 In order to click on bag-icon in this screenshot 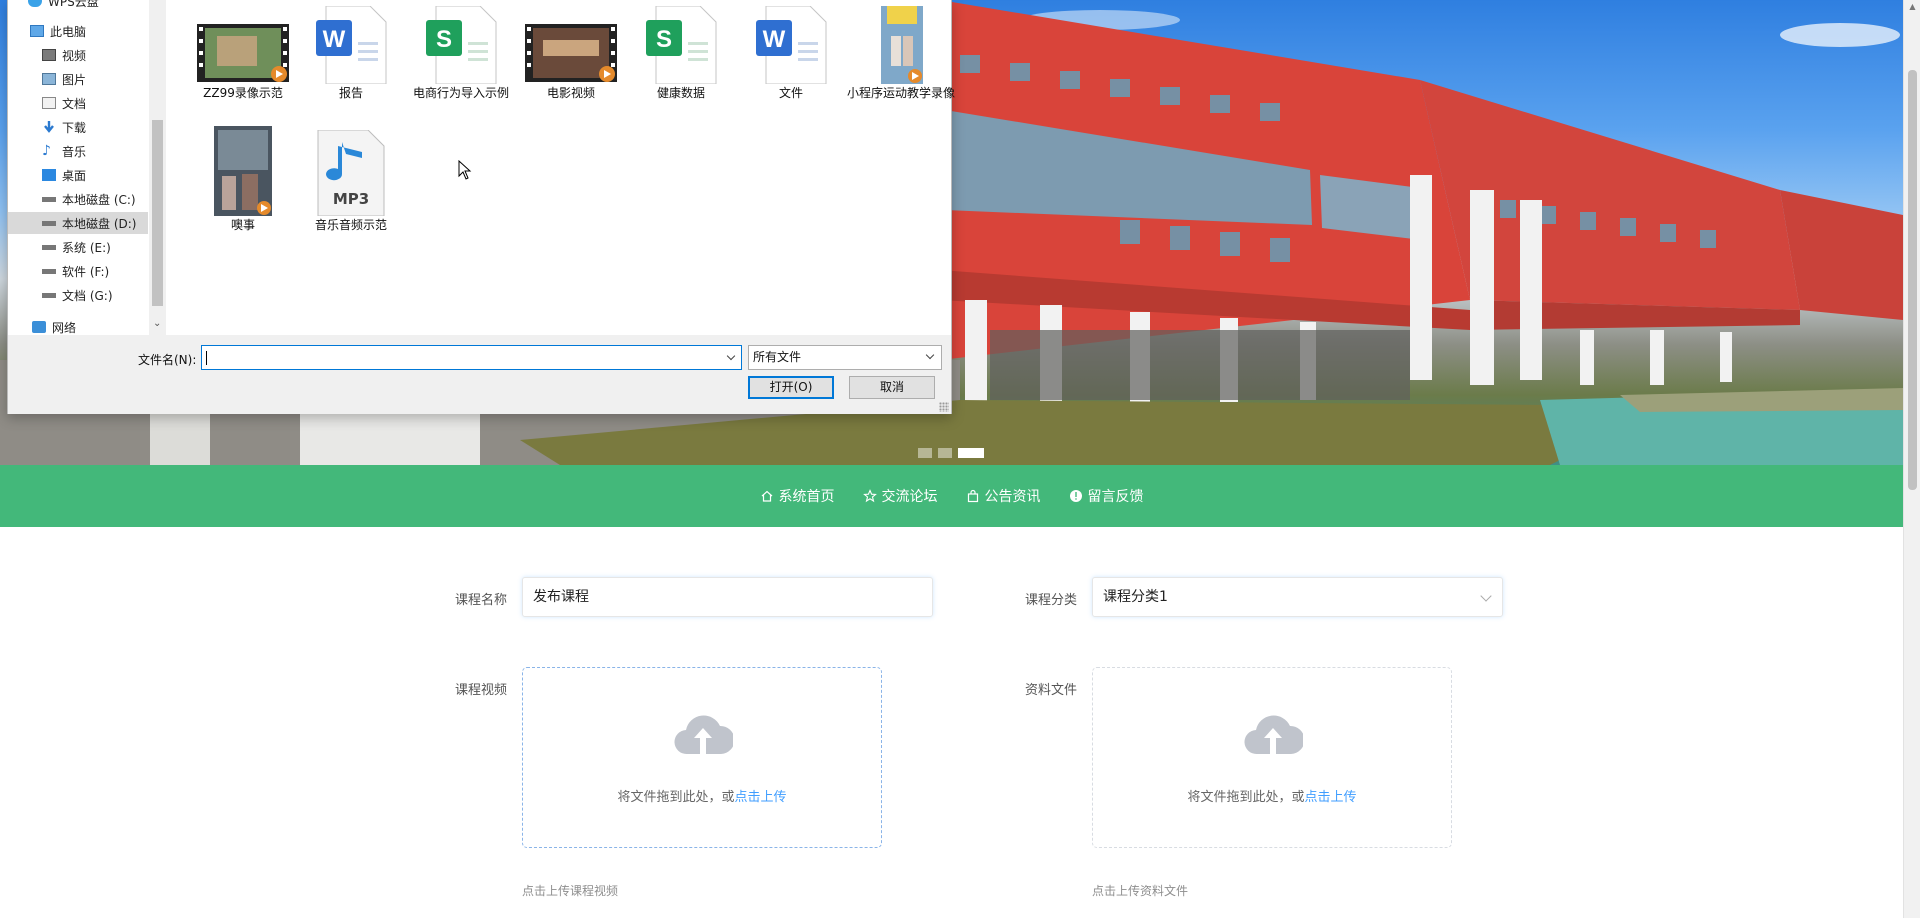, I will do `click(972, 496)`.